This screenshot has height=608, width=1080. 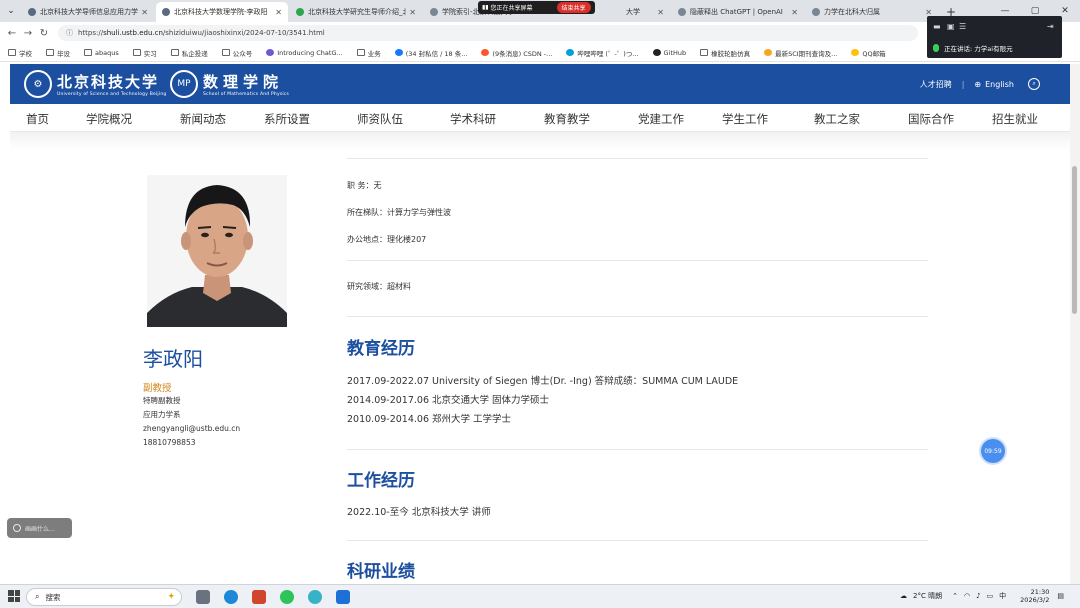 I want to click on bookmark-item: abaqus, so click(x=101, y=53).